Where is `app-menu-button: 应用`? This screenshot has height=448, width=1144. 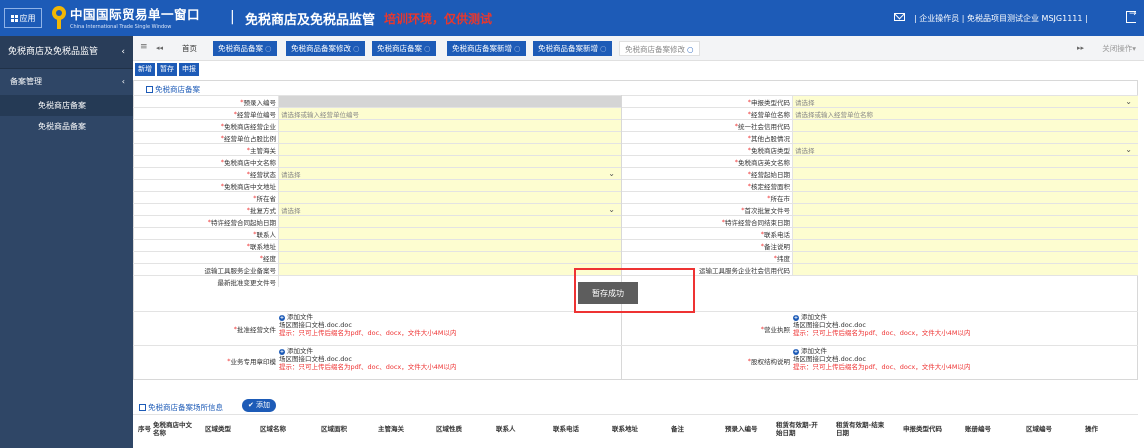
app-menu-button: 应用 is located at coordinates (23, 18).